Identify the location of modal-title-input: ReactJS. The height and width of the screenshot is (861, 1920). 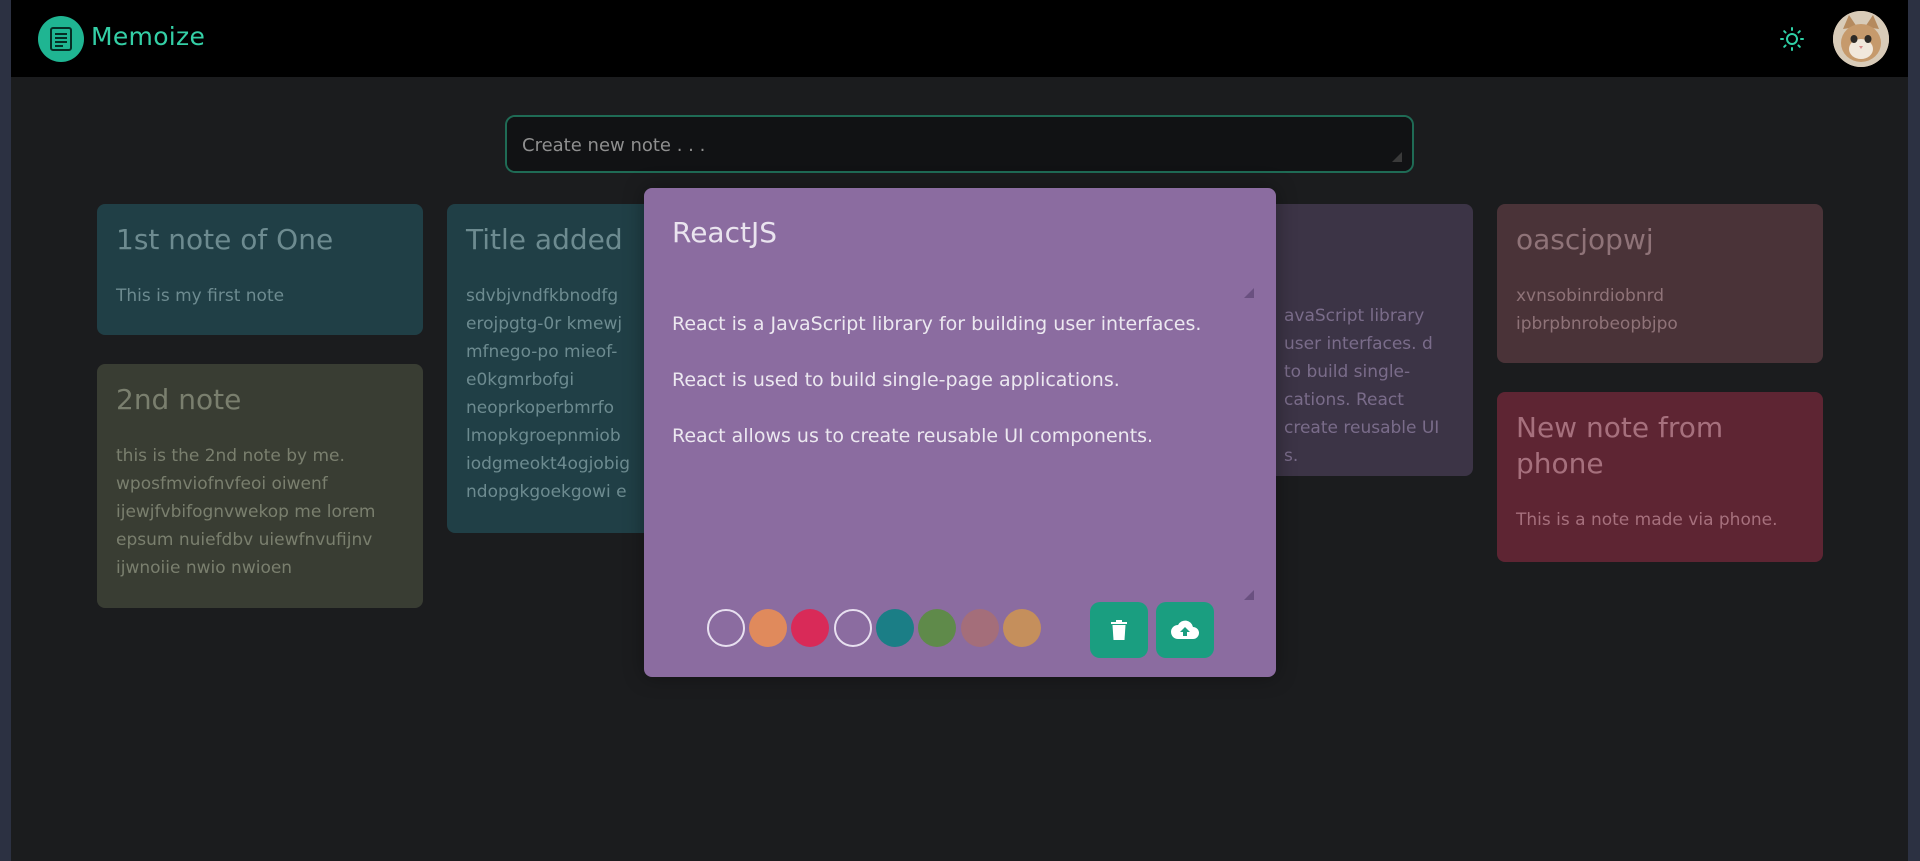
(724, 232).